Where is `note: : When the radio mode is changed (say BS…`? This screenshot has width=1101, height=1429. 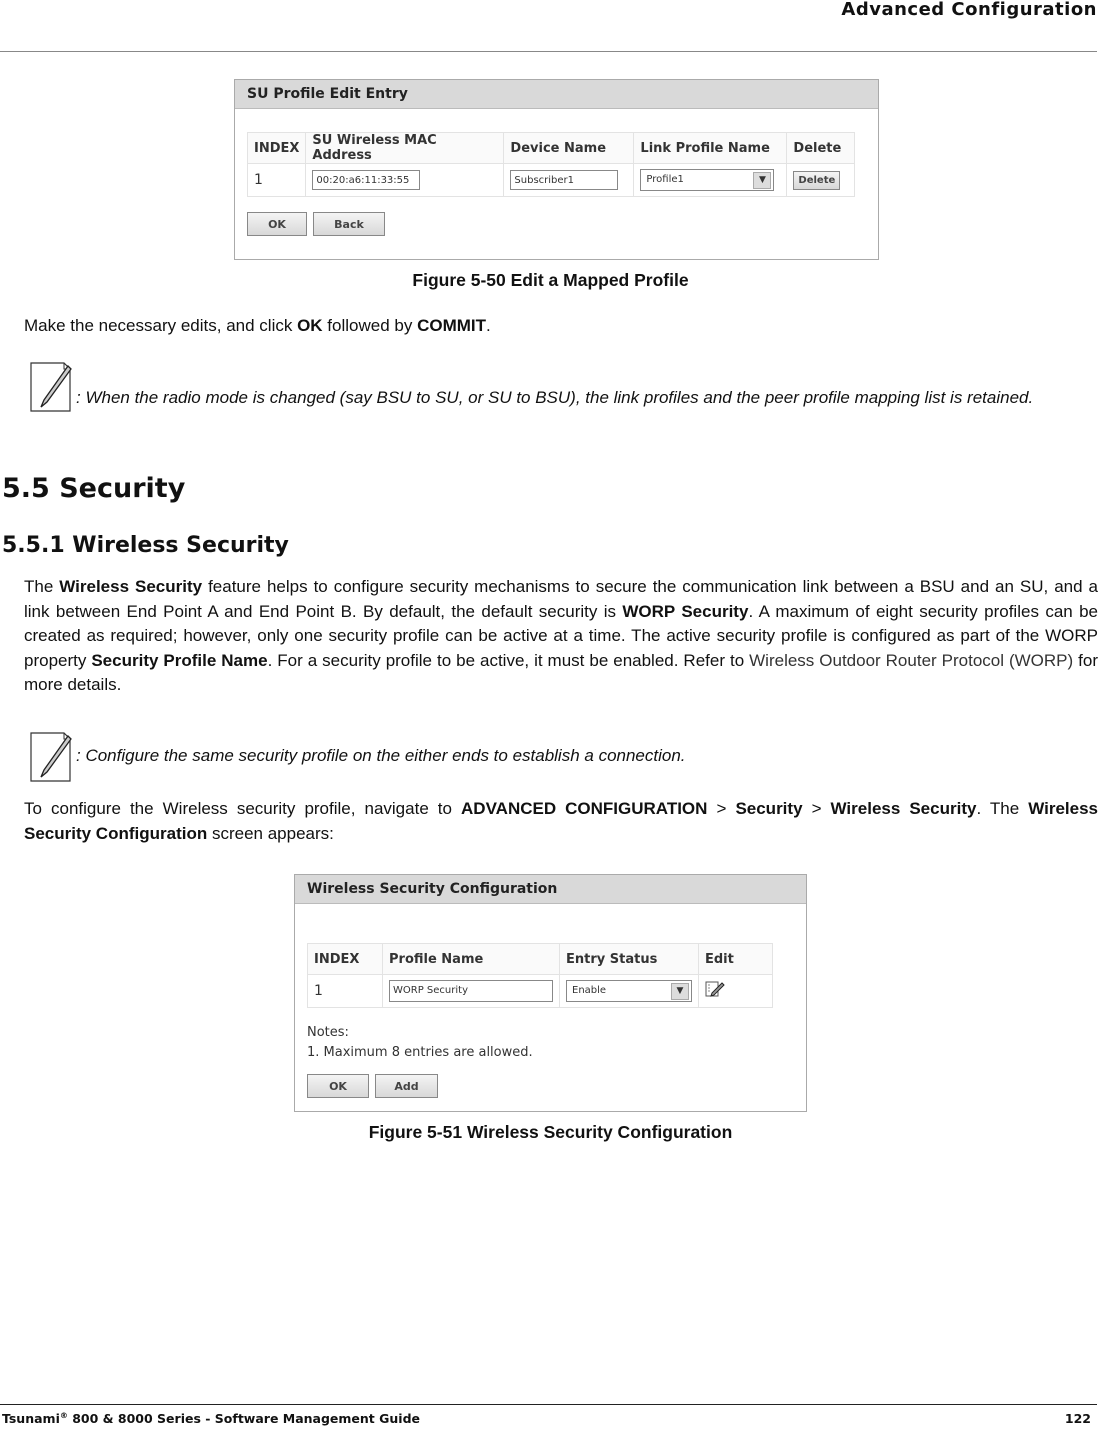 note: : When the radio mode is changed (say BS… is located at coordinates (560, 397).